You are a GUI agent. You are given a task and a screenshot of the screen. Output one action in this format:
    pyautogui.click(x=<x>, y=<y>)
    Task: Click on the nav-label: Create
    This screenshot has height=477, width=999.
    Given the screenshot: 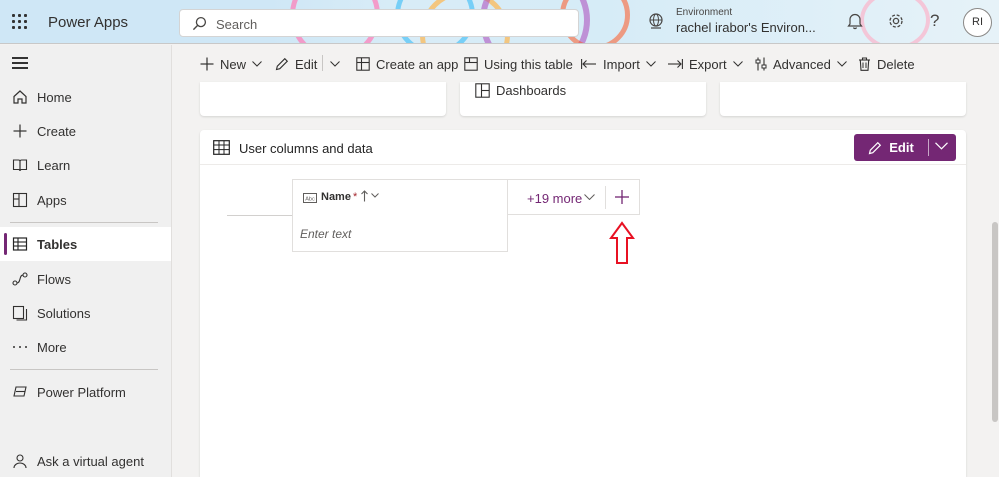 What is the action you would take?
    pyautogui.click(x=57, y=131)
    